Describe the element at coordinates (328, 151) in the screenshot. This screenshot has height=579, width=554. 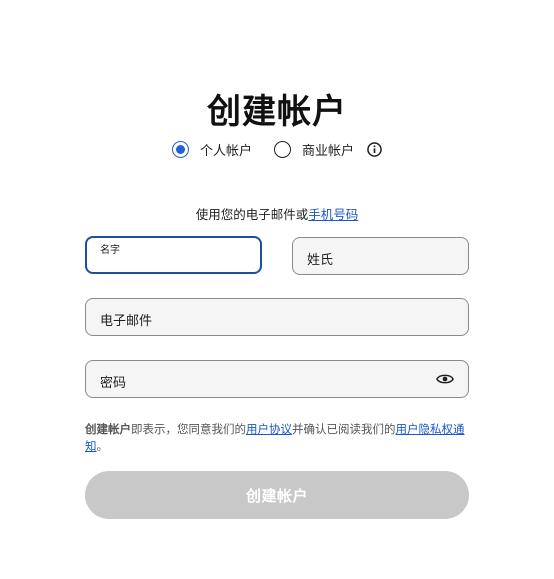
I see `business-account-label: 商业帐户` at that location.